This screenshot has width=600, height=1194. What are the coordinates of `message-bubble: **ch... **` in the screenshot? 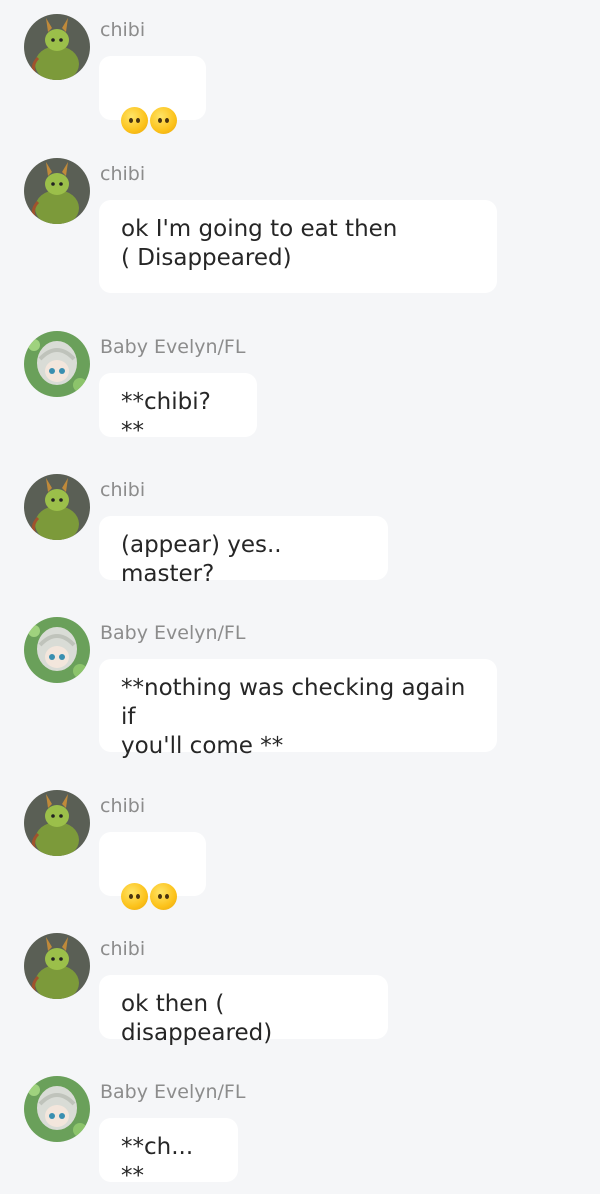 It's located at (168, 1153).